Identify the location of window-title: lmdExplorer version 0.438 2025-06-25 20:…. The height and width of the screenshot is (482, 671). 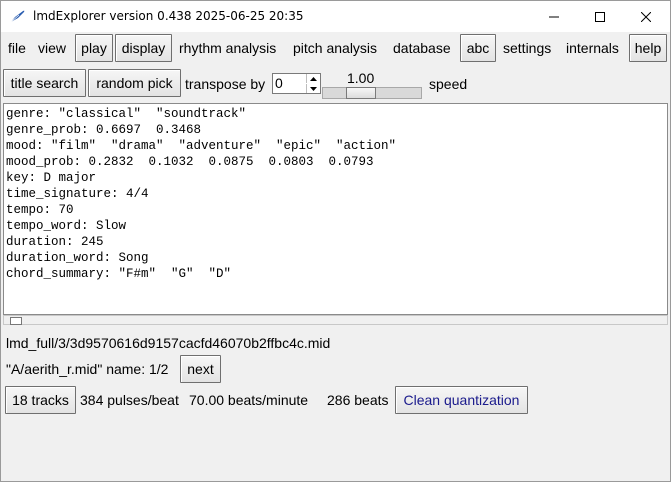
(168, 16).